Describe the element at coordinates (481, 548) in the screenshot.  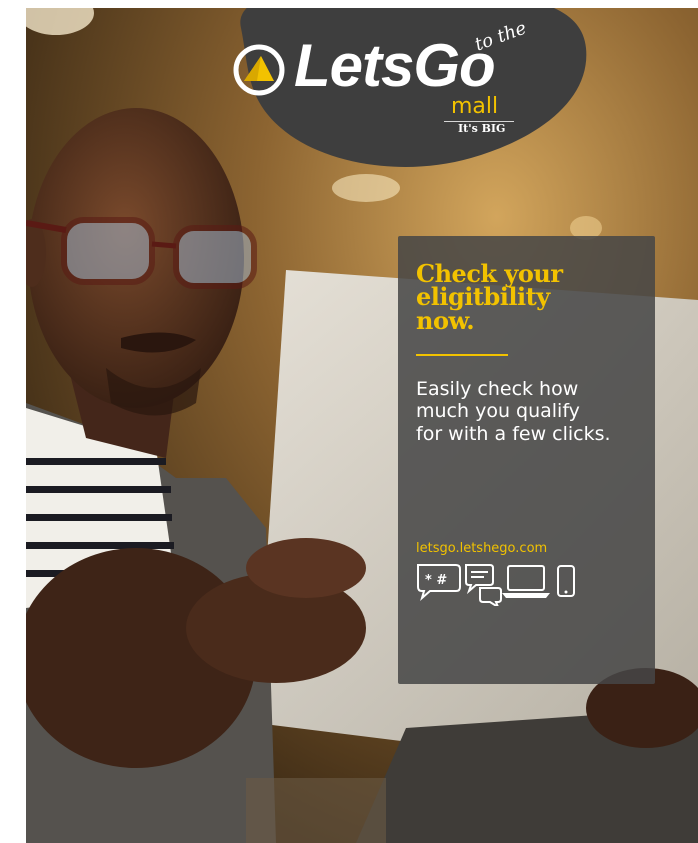
I see `website-link: letsgo.letshego.com` at that location.